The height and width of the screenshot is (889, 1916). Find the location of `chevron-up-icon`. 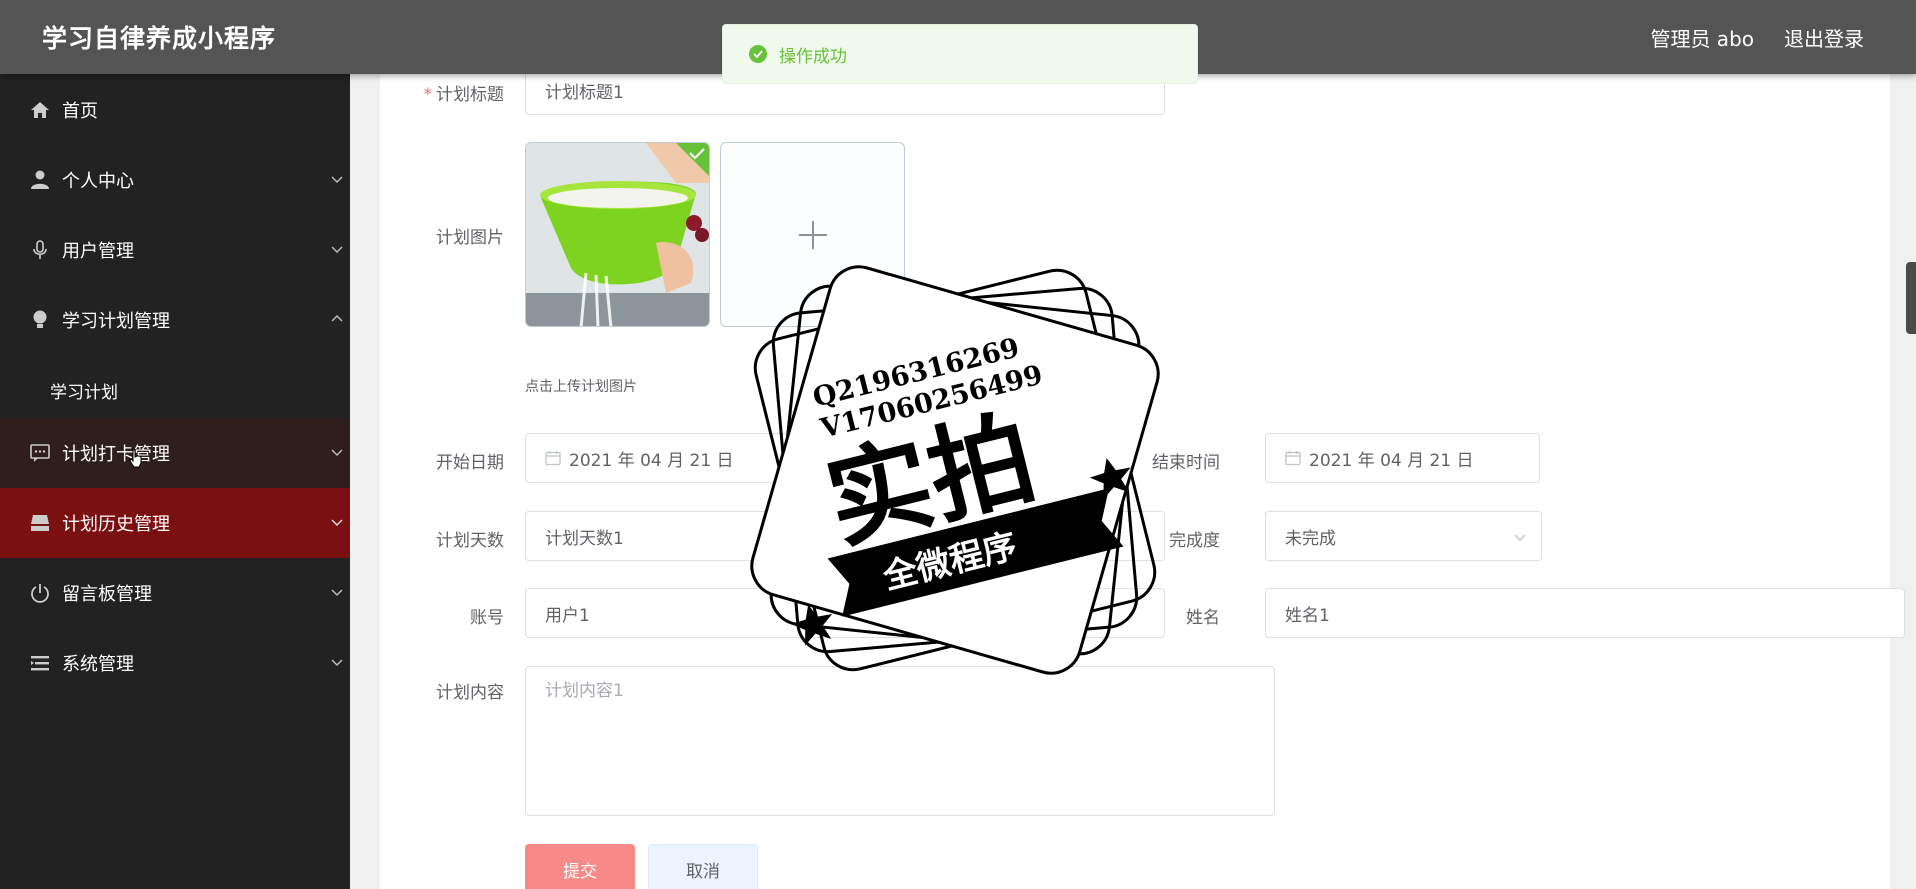

chevron-up-icon is located at coordinates (337, 318).